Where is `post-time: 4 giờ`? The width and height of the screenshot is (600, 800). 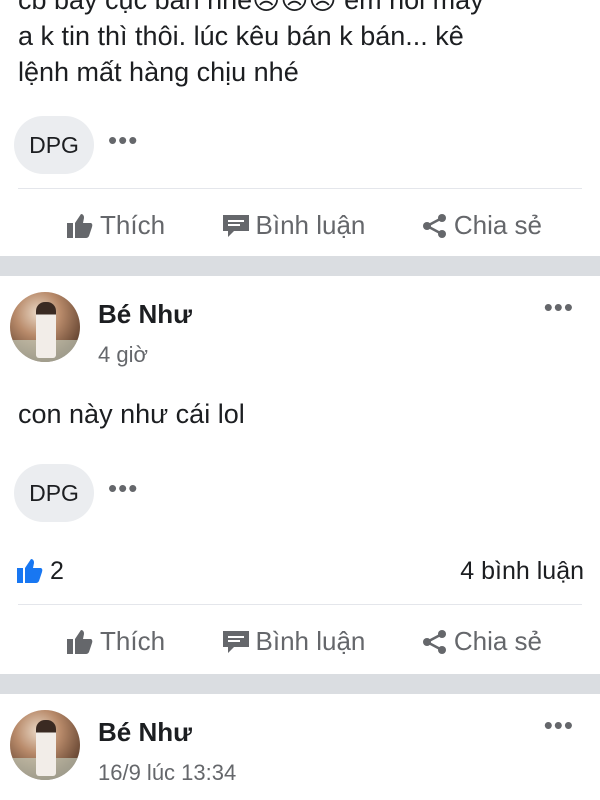
post-time: 4 giờ is located at coordinates (145, 355).